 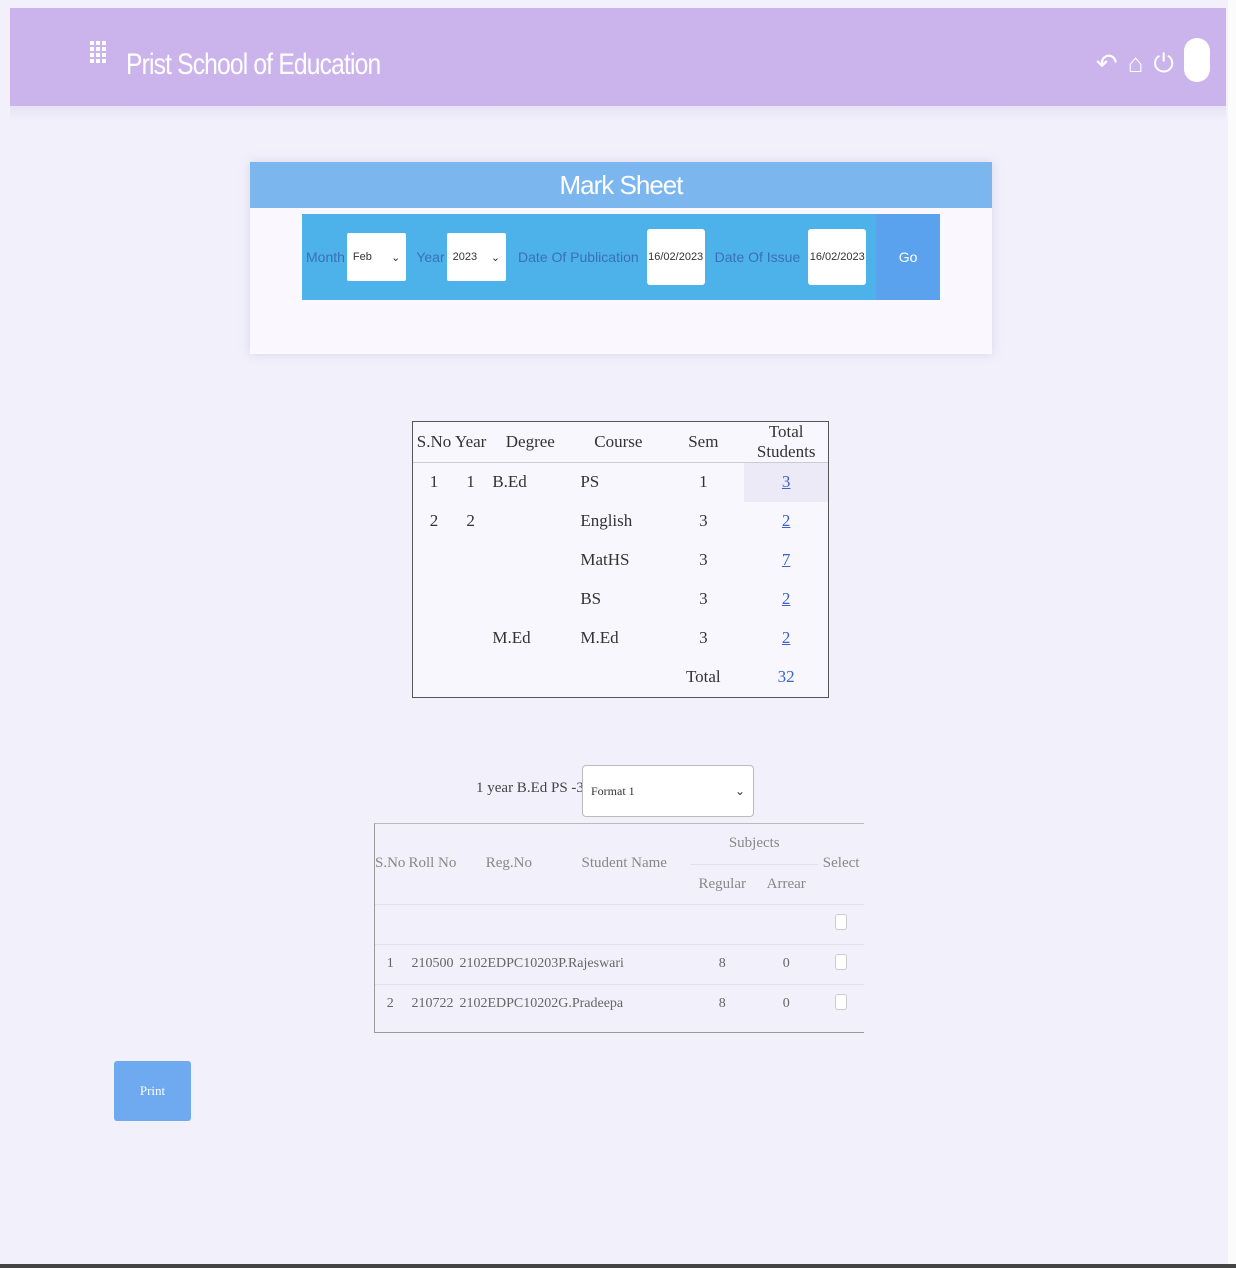 What do you see at coordinates (465, 257) in the screenshot?
I see `year-value: 2023` at bounding box center [465, 257].